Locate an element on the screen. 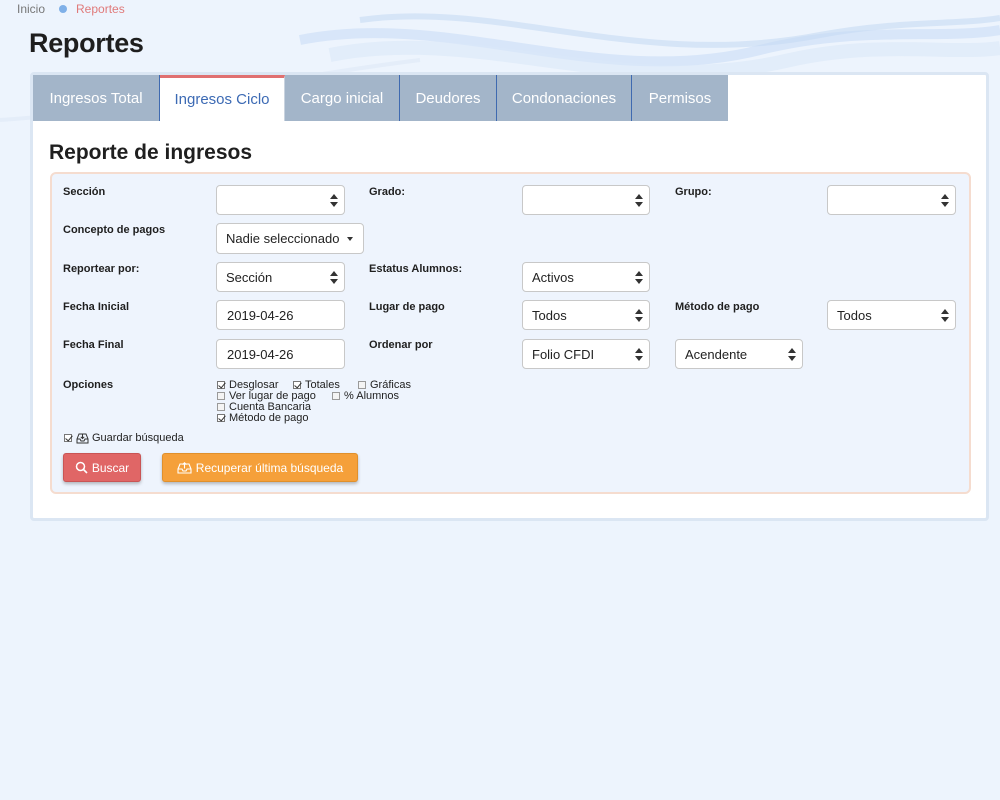 This screenshot has width=1000, height=800. concepto-value: Nadie seleccionado is located at coordinates (283, 238).